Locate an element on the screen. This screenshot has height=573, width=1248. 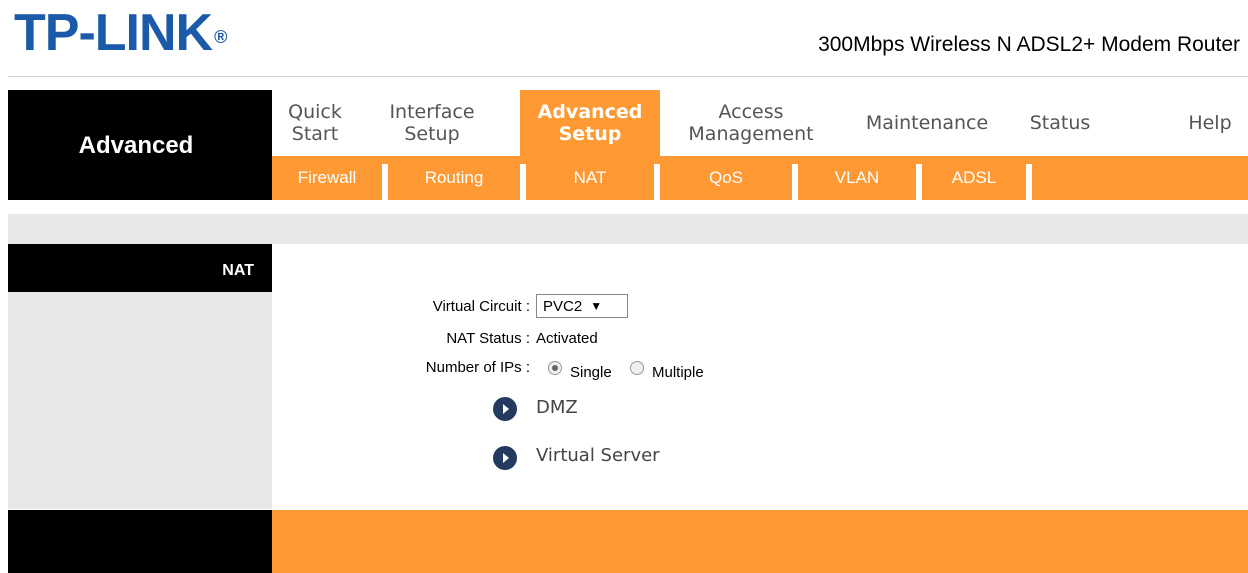
submenu-qos: QoS is located at coordinates (726, 178).